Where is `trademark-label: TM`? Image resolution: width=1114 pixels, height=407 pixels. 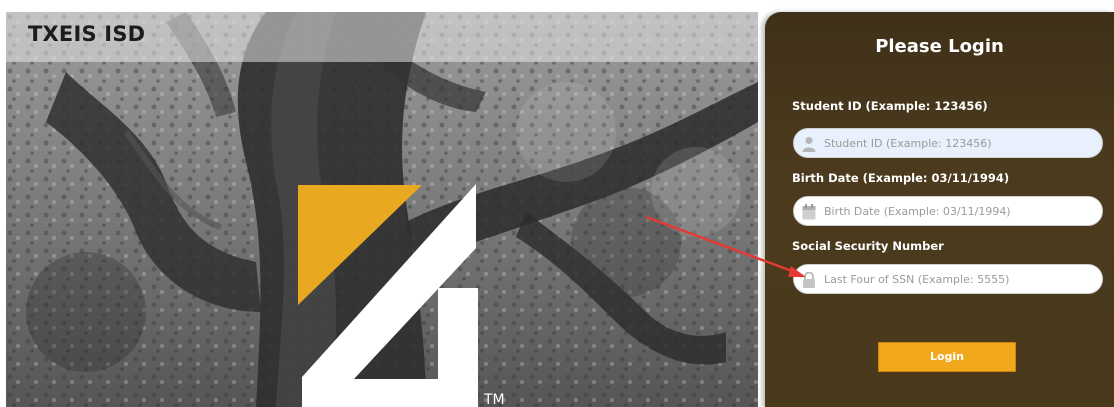 trademark-label: TM is located at coordinates (494, 399).